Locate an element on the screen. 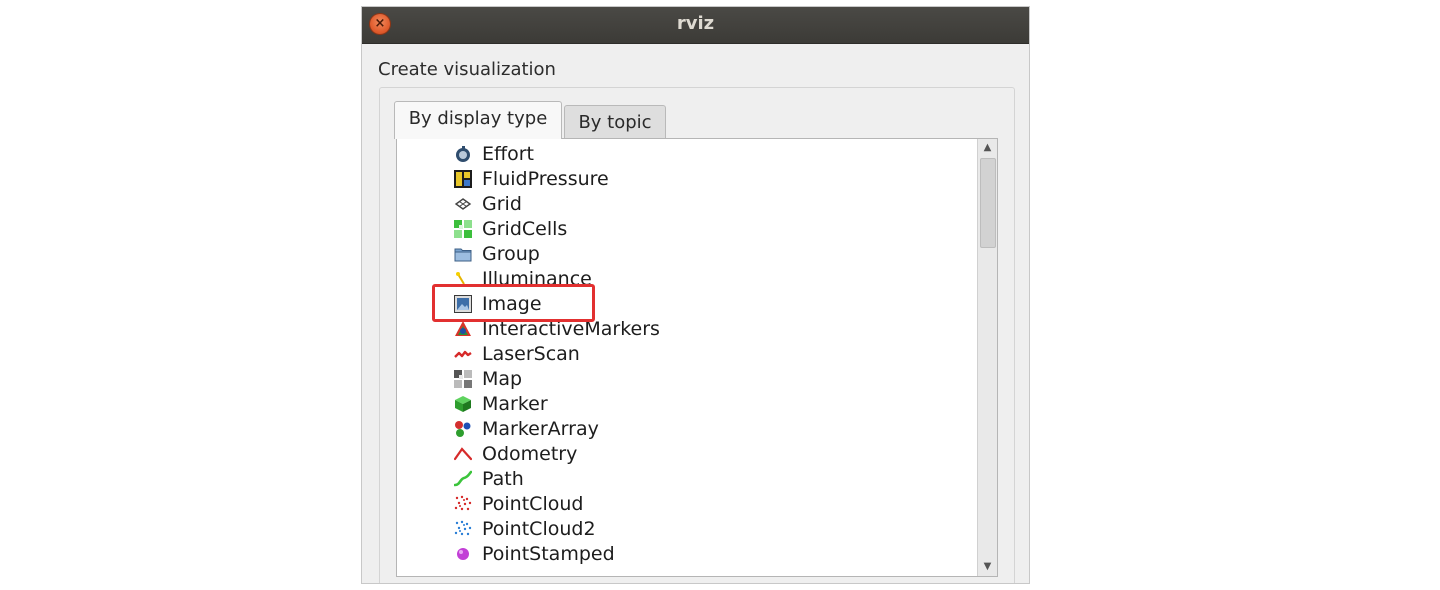 The height and width of the screenshot is (590, 1440). list-item-marker-array: MarkerArray is located at coordinates (714, 428).